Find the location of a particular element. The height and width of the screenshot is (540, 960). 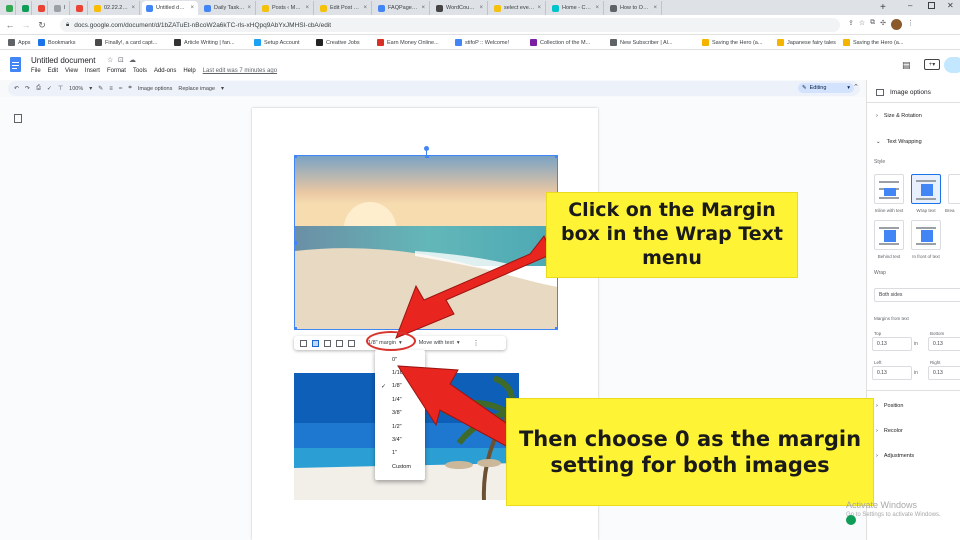

tab-label: Untitled docu is located at coordinates (172, 8).